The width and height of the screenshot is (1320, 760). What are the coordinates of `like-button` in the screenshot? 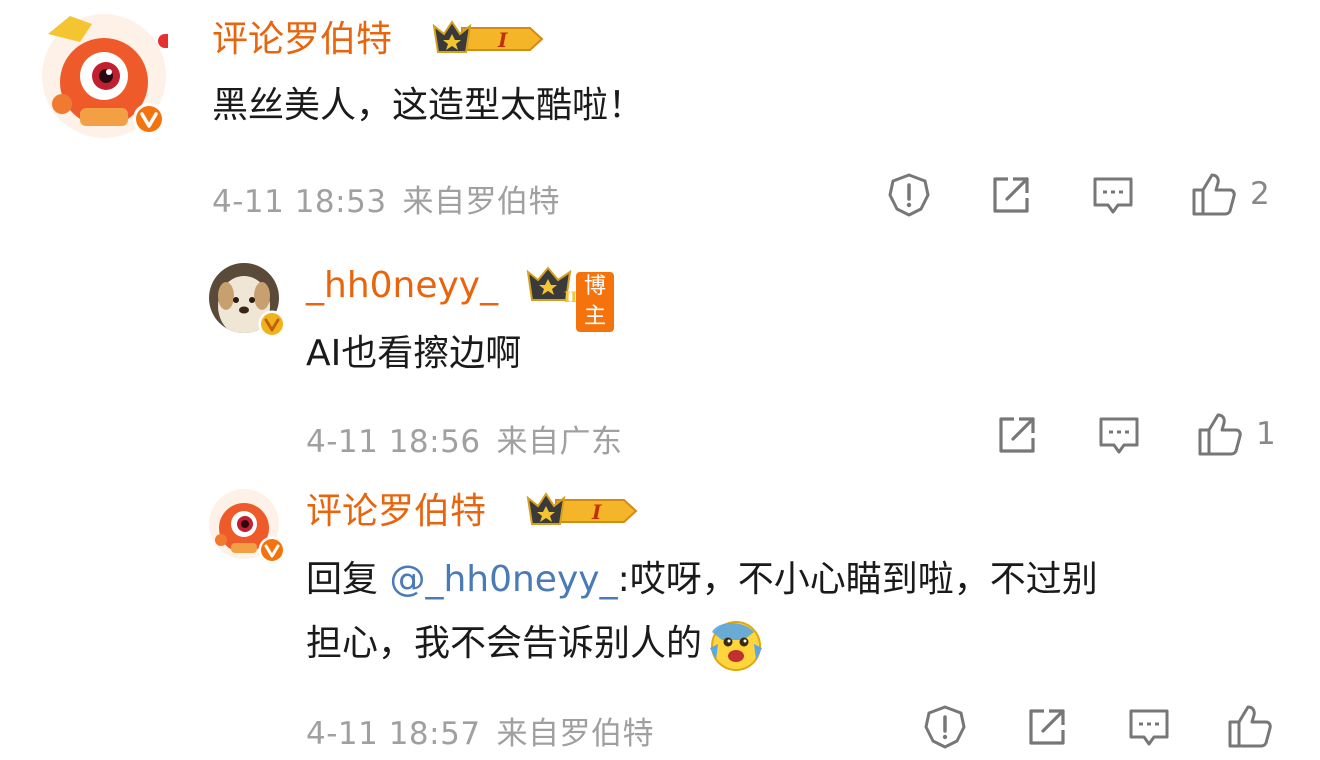 It's located at (1250, 726).